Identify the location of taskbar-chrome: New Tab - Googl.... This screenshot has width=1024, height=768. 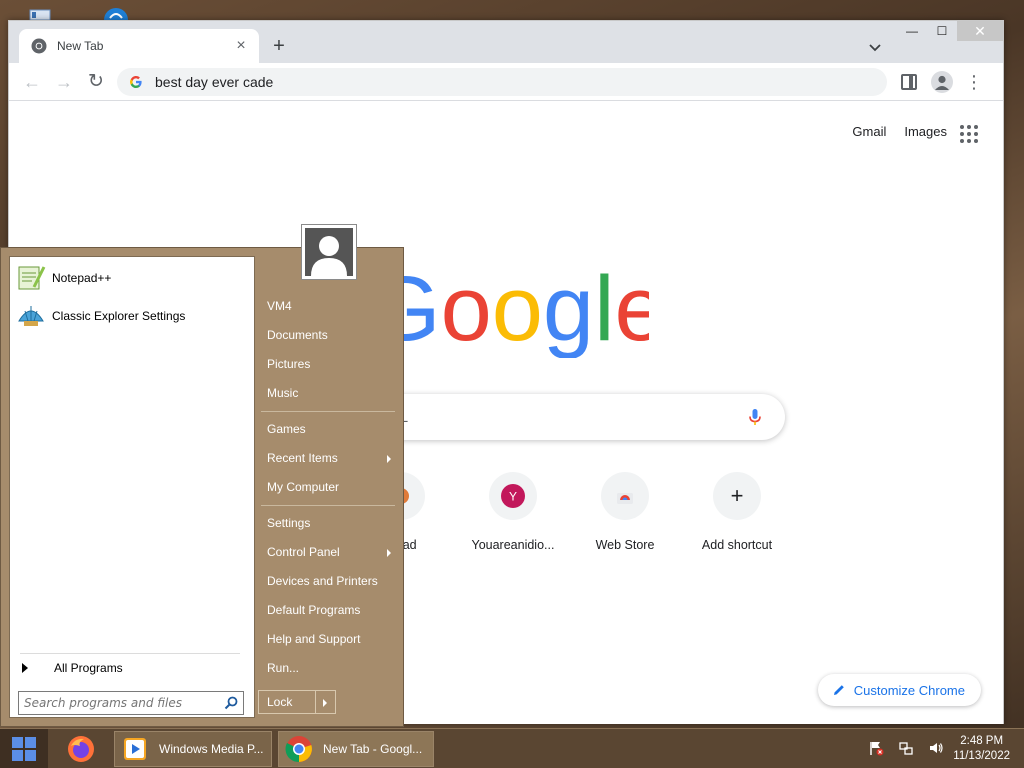
(356, 749).